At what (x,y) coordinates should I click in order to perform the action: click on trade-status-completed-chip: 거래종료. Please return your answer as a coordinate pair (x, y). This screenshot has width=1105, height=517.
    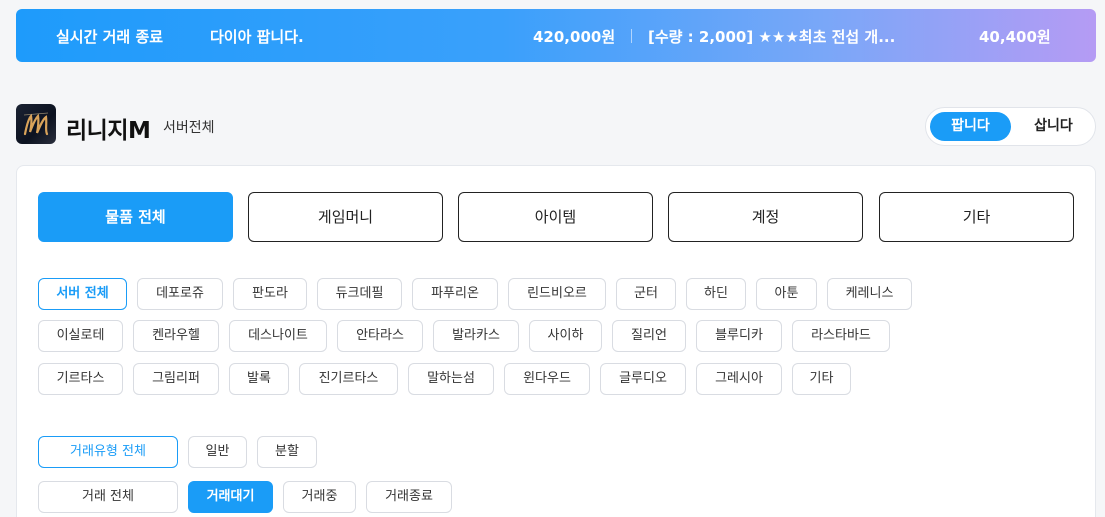
    Looking at the image, I should click on (409, 497).